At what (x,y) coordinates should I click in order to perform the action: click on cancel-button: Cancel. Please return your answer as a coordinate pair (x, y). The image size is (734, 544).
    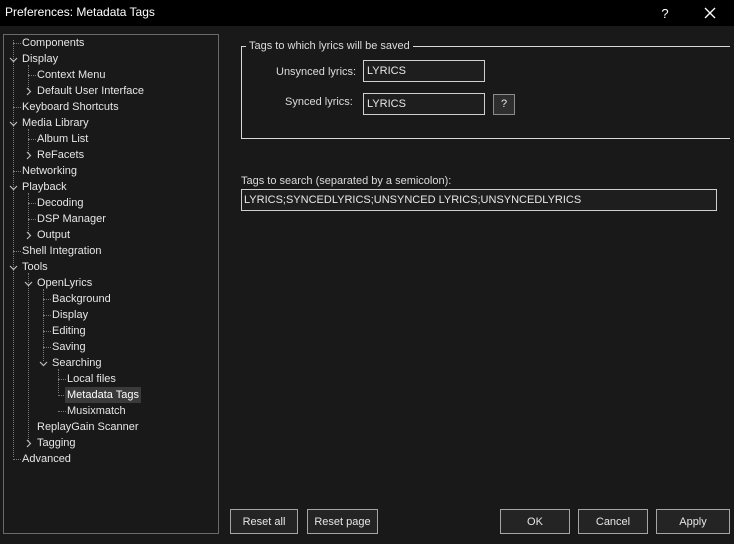
    Looking at the image, I should click on (613, 521).